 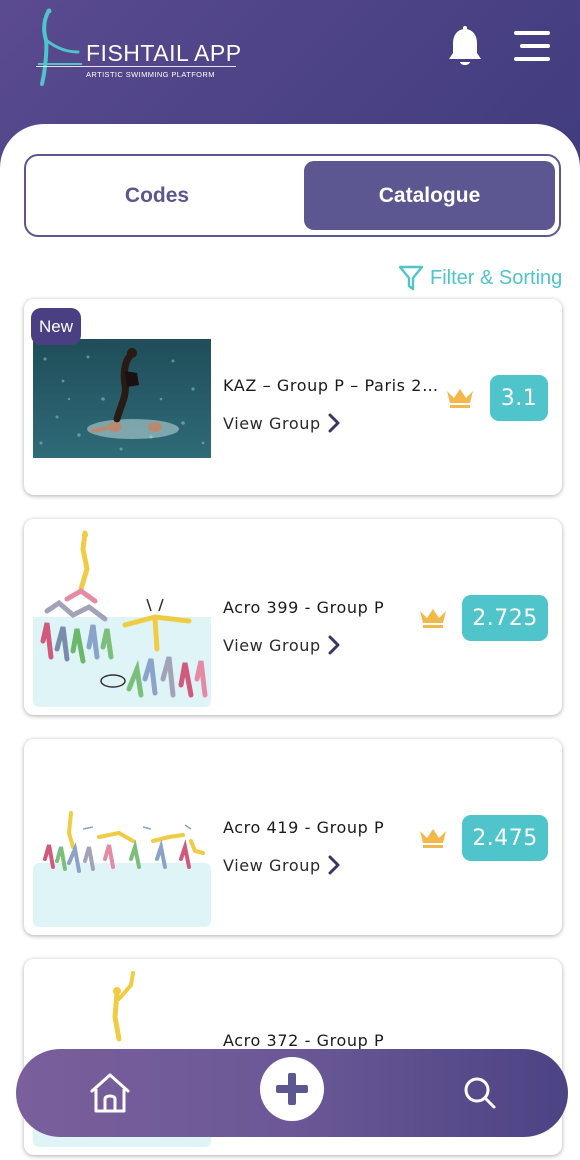 What do you see at coordinates (519, 398) in the screenshot?
I see `score-badge: 3.1` at bounding box center [519, 398].